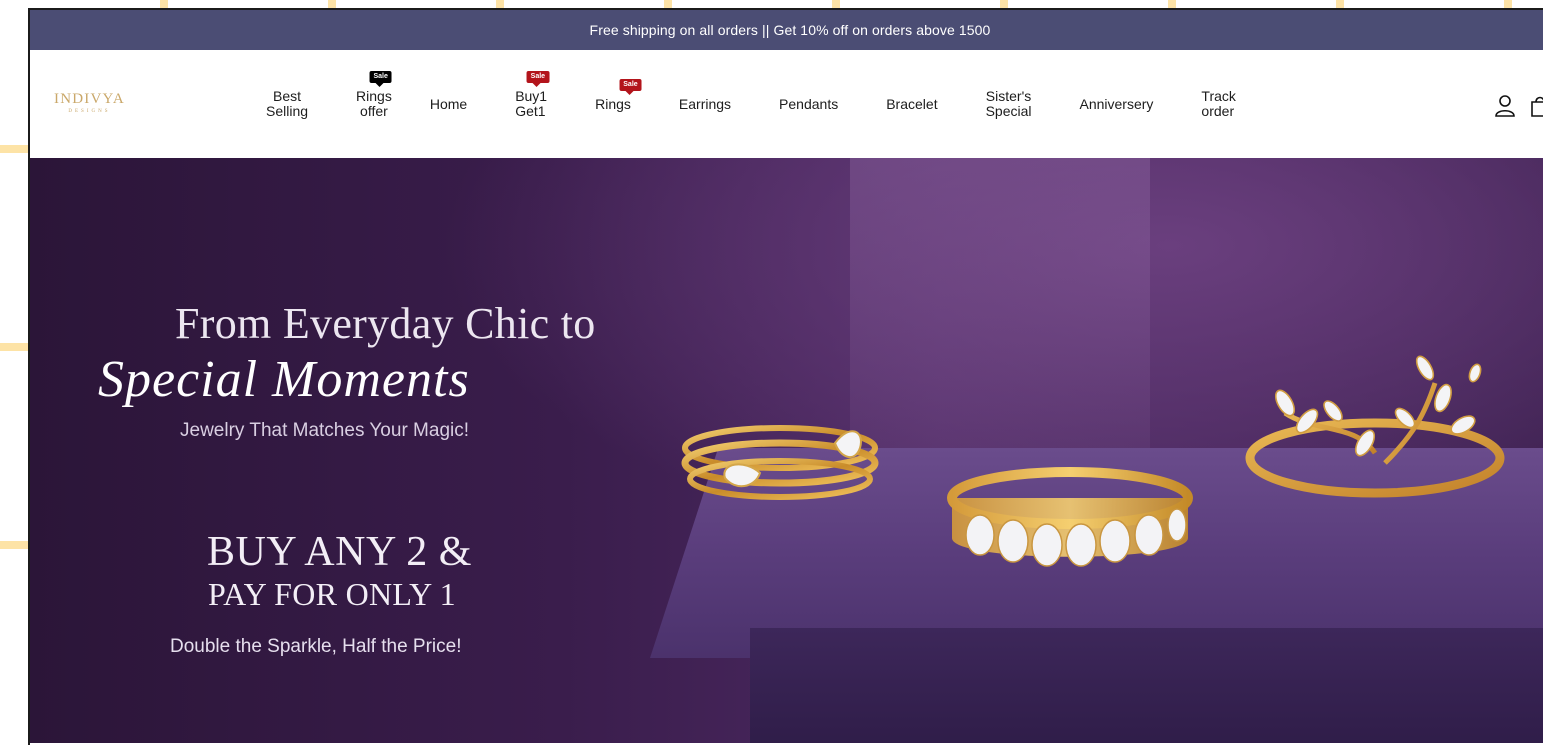  What do you see at coordinates (1218, 96) in the screenshot?
I see `nav-label: Track` at bounding box center [1218, 96].